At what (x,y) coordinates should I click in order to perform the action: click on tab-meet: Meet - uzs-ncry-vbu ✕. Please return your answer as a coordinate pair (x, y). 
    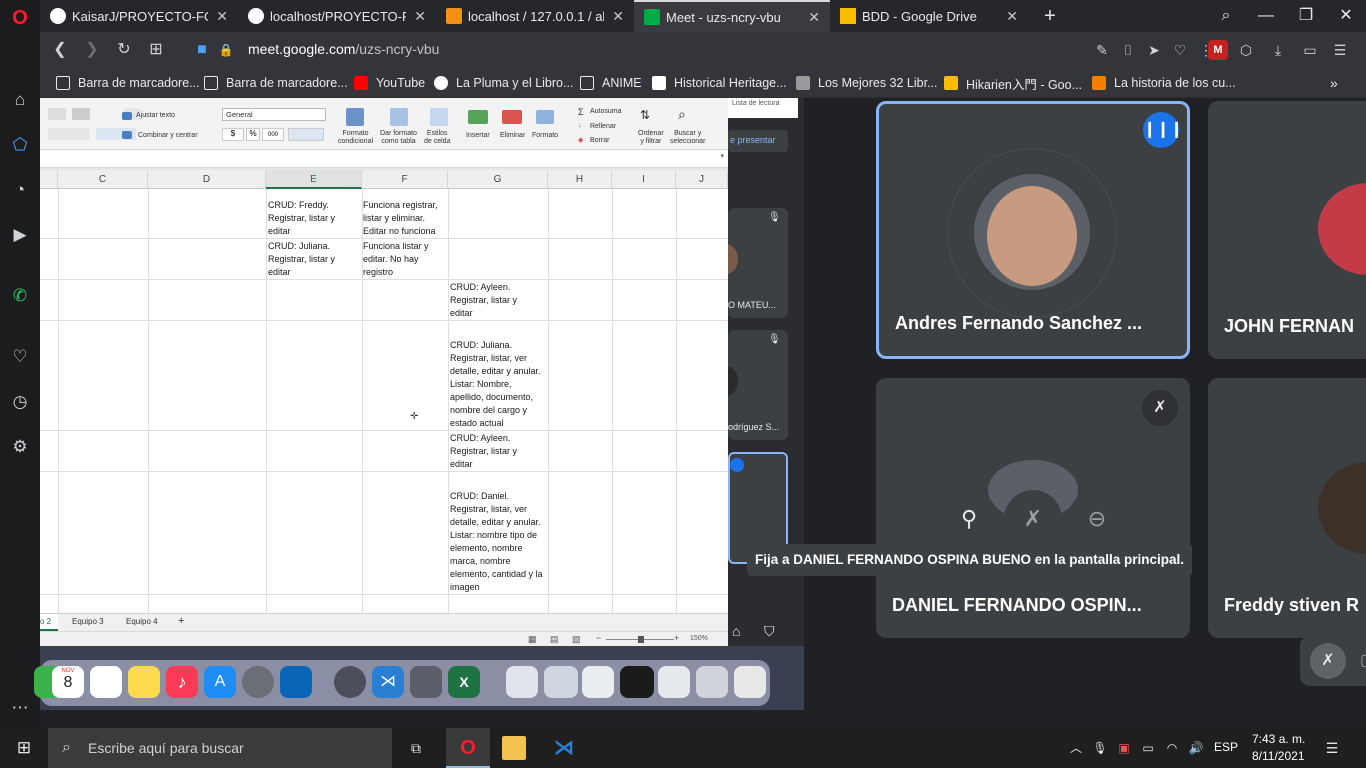
    Looking at the image, I should click on (732, 16).